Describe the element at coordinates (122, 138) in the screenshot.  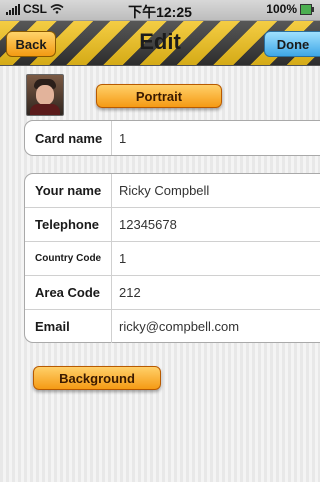
I see `card-name-field: 1` at that location.